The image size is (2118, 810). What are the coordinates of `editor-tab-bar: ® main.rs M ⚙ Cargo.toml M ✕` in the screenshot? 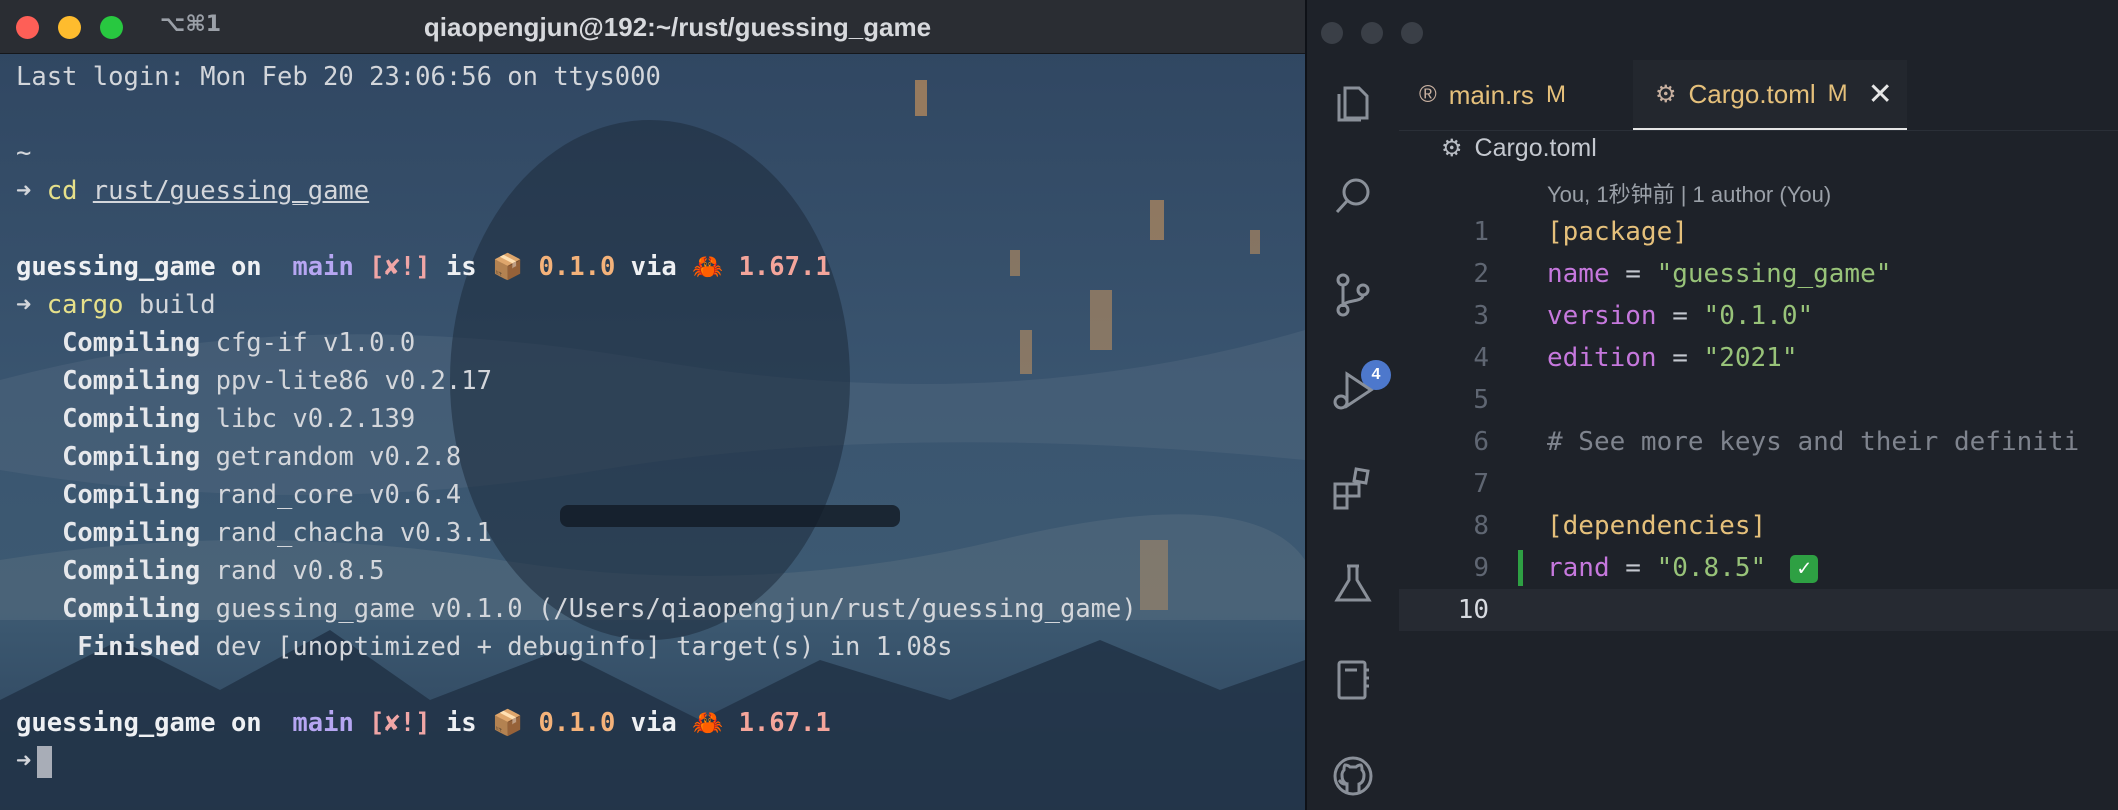 It's located at (1758, 95).